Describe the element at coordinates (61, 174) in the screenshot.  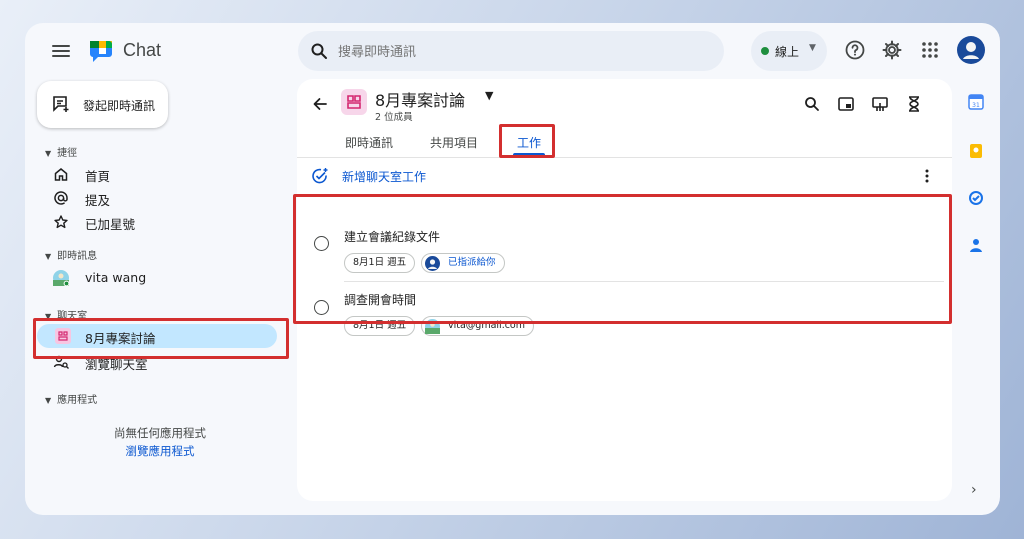
I see `home-icon` at that location.